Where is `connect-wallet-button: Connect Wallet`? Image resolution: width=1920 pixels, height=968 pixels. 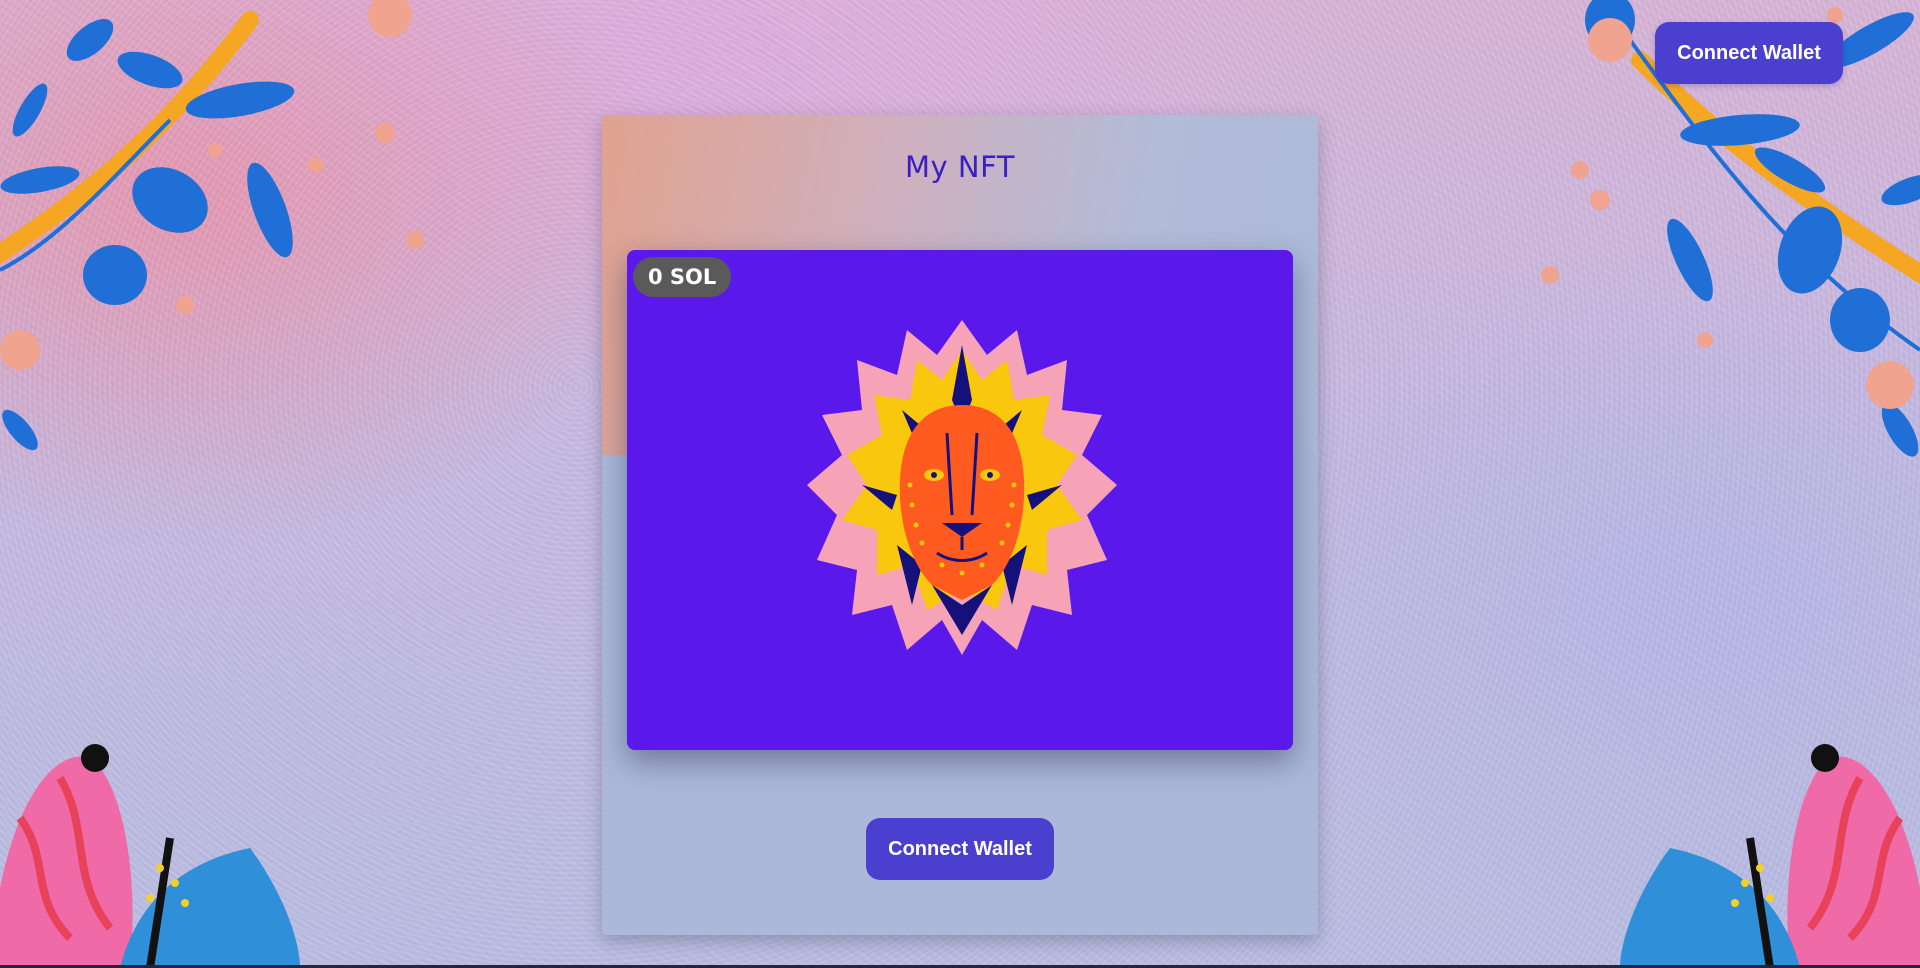 connect-wallet-button: Connect Wallet is located at coordinates (960, 849).